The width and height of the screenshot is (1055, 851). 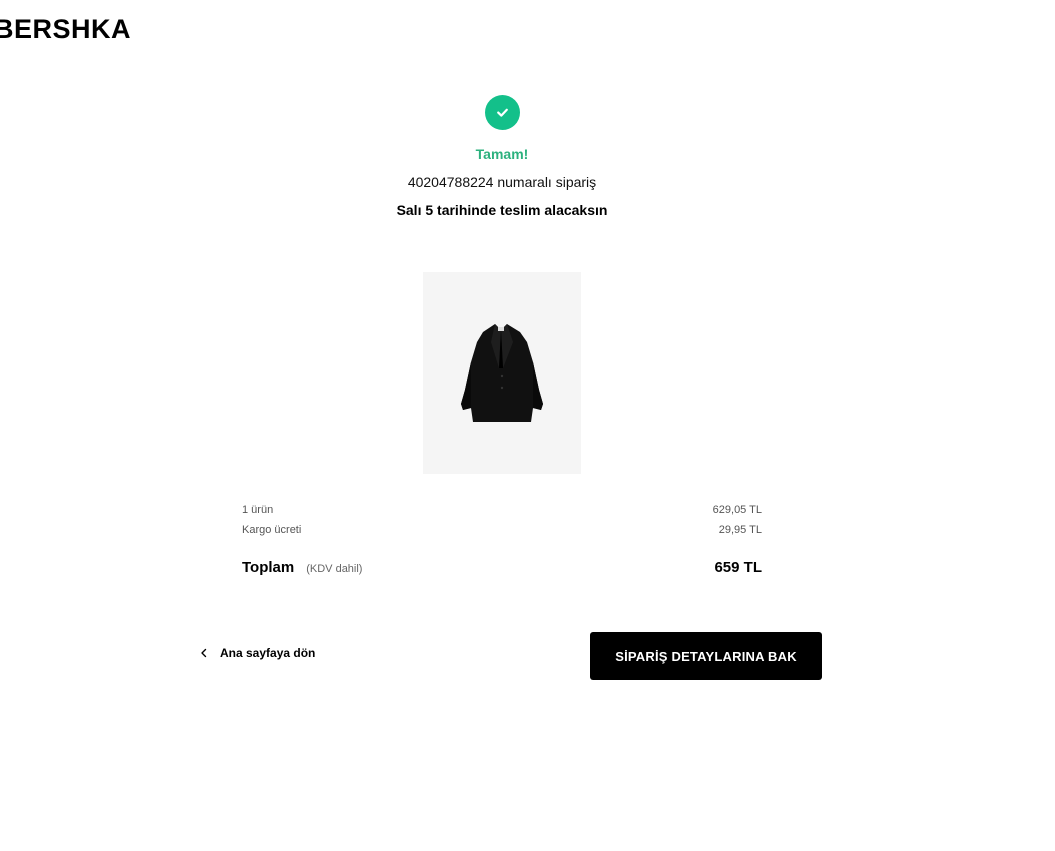 What do you see at coordinates (738, 567) in the screenshot?
I see `total-price-value: 659 TL` at bounding box center [738, 567].